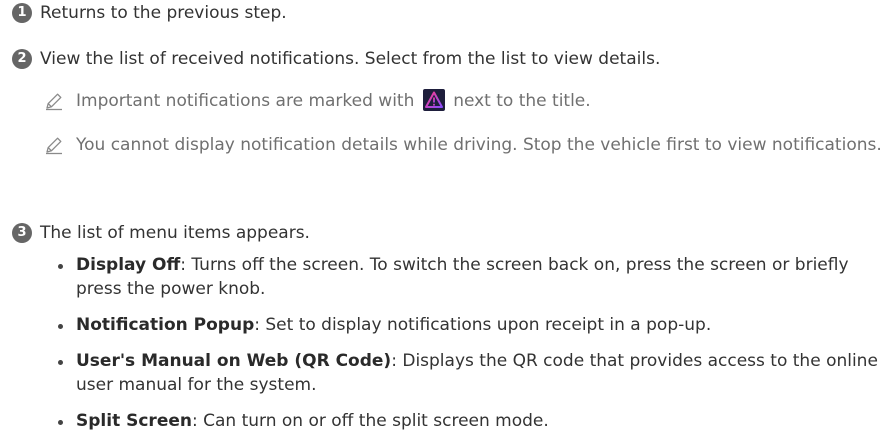 This screenshot has width=894, height=445. Describe the element at coordinates (134, 421) in the screenshot. I see `menu-item-term: Split Screen` at that location.